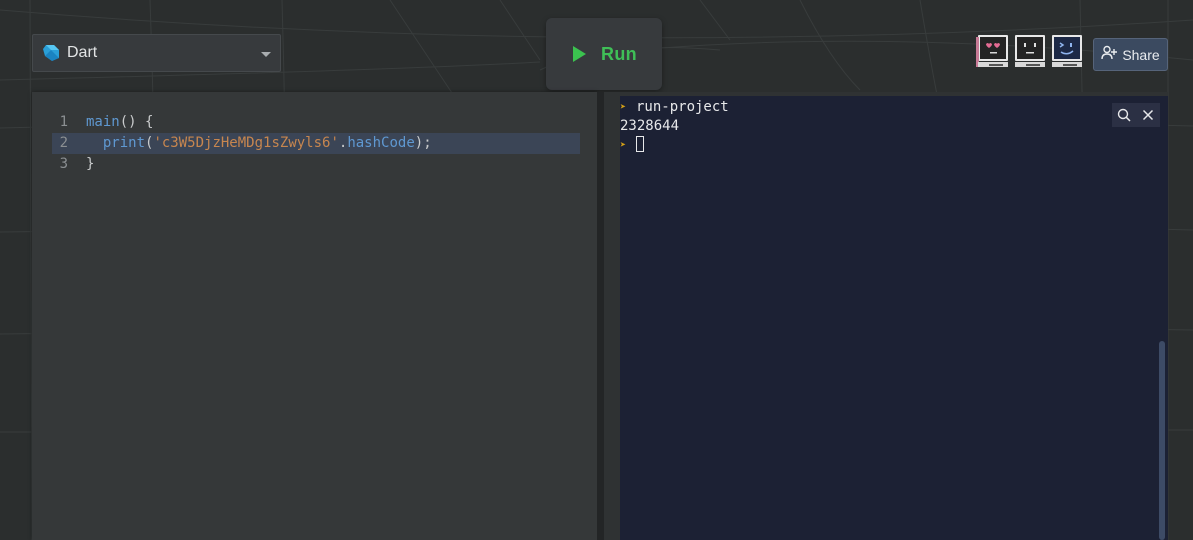  I want to click on play-icon, so click(580, 54).